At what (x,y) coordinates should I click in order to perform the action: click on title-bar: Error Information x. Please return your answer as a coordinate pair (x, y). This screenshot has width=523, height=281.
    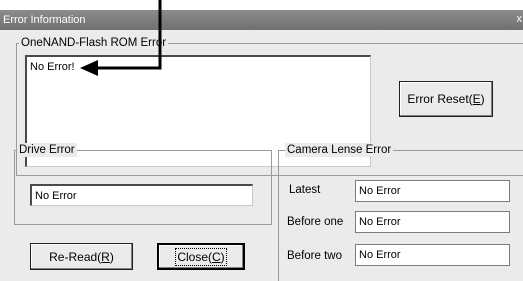
    Looking at the image, I should click on (261, 20).